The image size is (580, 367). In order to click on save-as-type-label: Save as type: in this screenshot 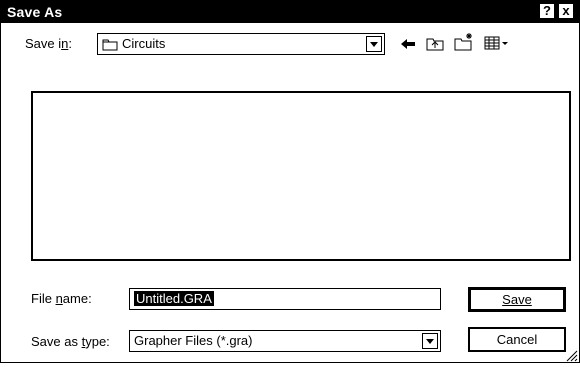, I will do `click(70, 341)`.